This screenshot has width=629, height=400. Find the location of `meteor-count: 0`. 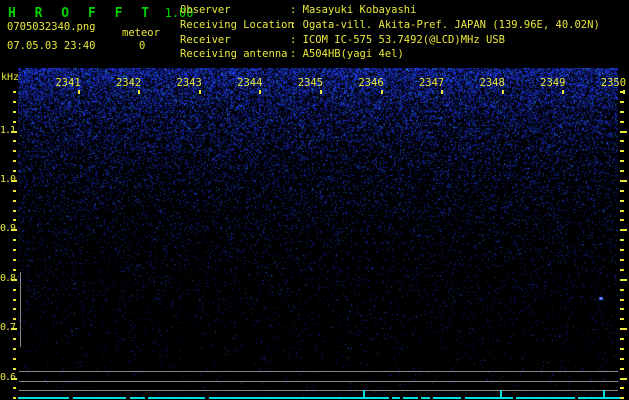

meteor-count: 0 is located at coordinates (142, 46).